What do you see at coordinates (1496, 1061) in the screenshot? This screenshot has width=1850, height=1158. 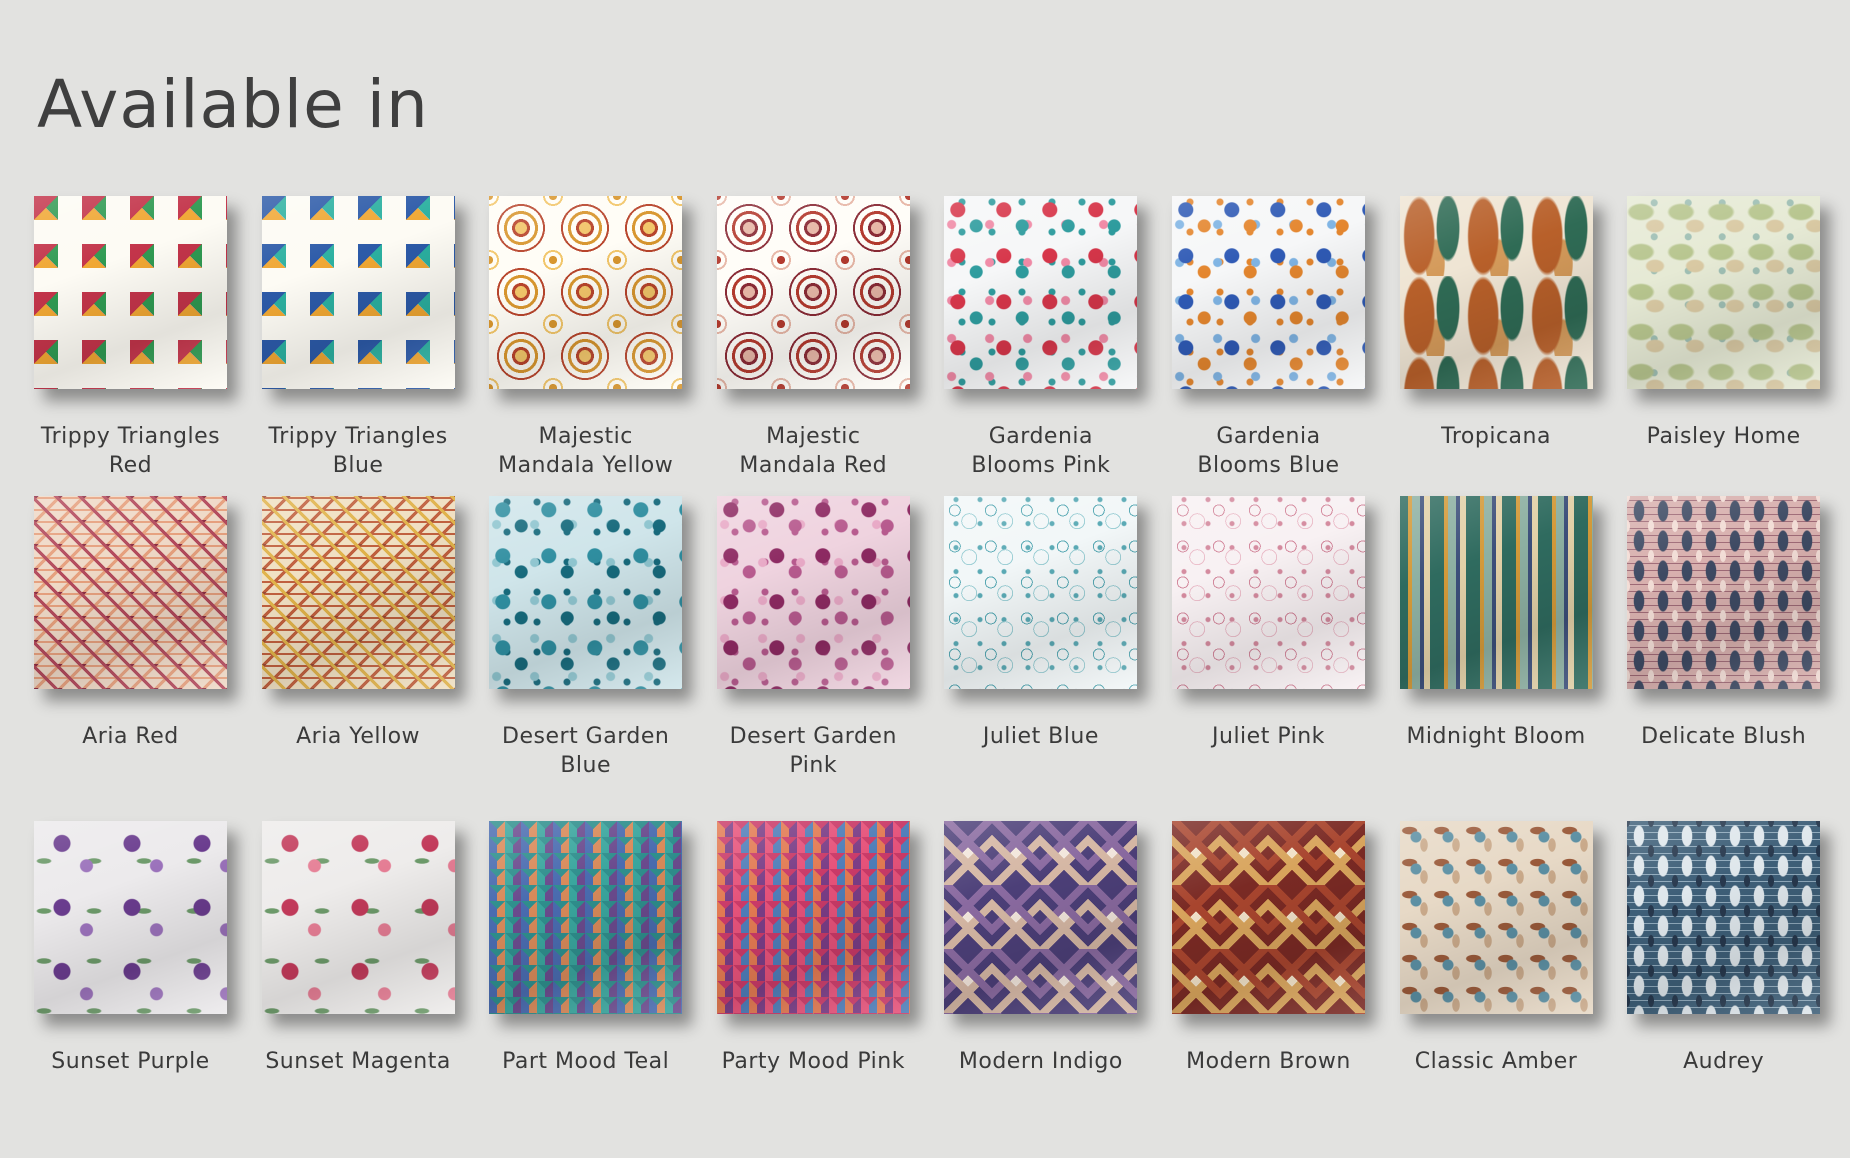 I see `swatch-label: Classic Amber` at bounding box center [1496, 1061].